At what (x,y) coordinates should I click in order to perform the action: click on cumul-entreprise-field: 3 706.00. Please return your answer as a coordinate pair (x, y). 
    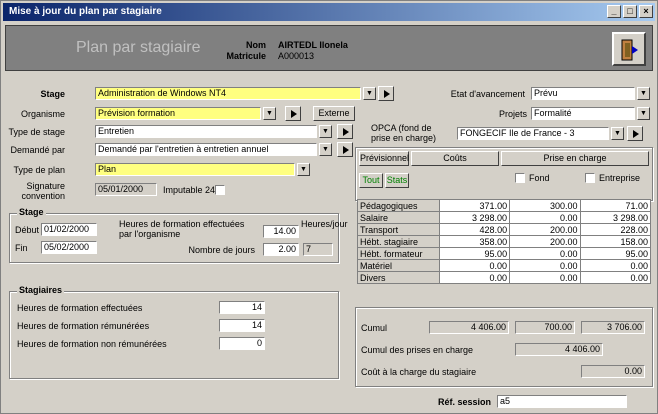
    Looking at the image, I should click on (613, 327).